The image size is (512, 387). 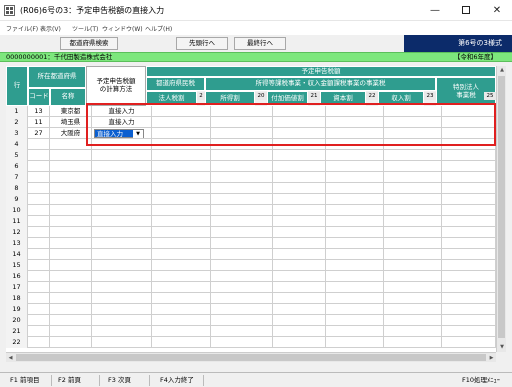 I want to click on f4-finish-input-button: F4入力終了, so click(x=180, y=380).